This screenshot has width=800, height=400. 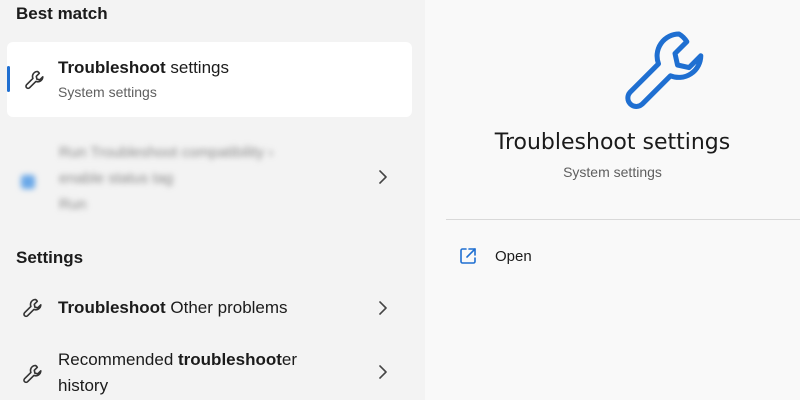 I want to click on best-match-result: Troubleshoot settings System settings, so click(x=209, y=79).